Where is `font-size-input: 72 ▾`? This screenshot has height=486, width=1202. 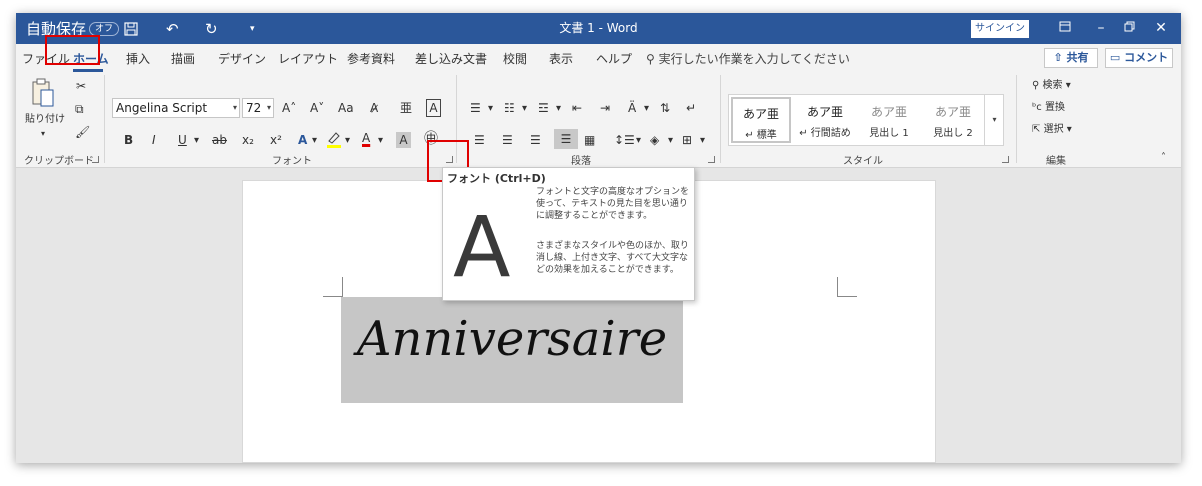 font-size-input: 72 ▾ is located at coordinates (258, 108).